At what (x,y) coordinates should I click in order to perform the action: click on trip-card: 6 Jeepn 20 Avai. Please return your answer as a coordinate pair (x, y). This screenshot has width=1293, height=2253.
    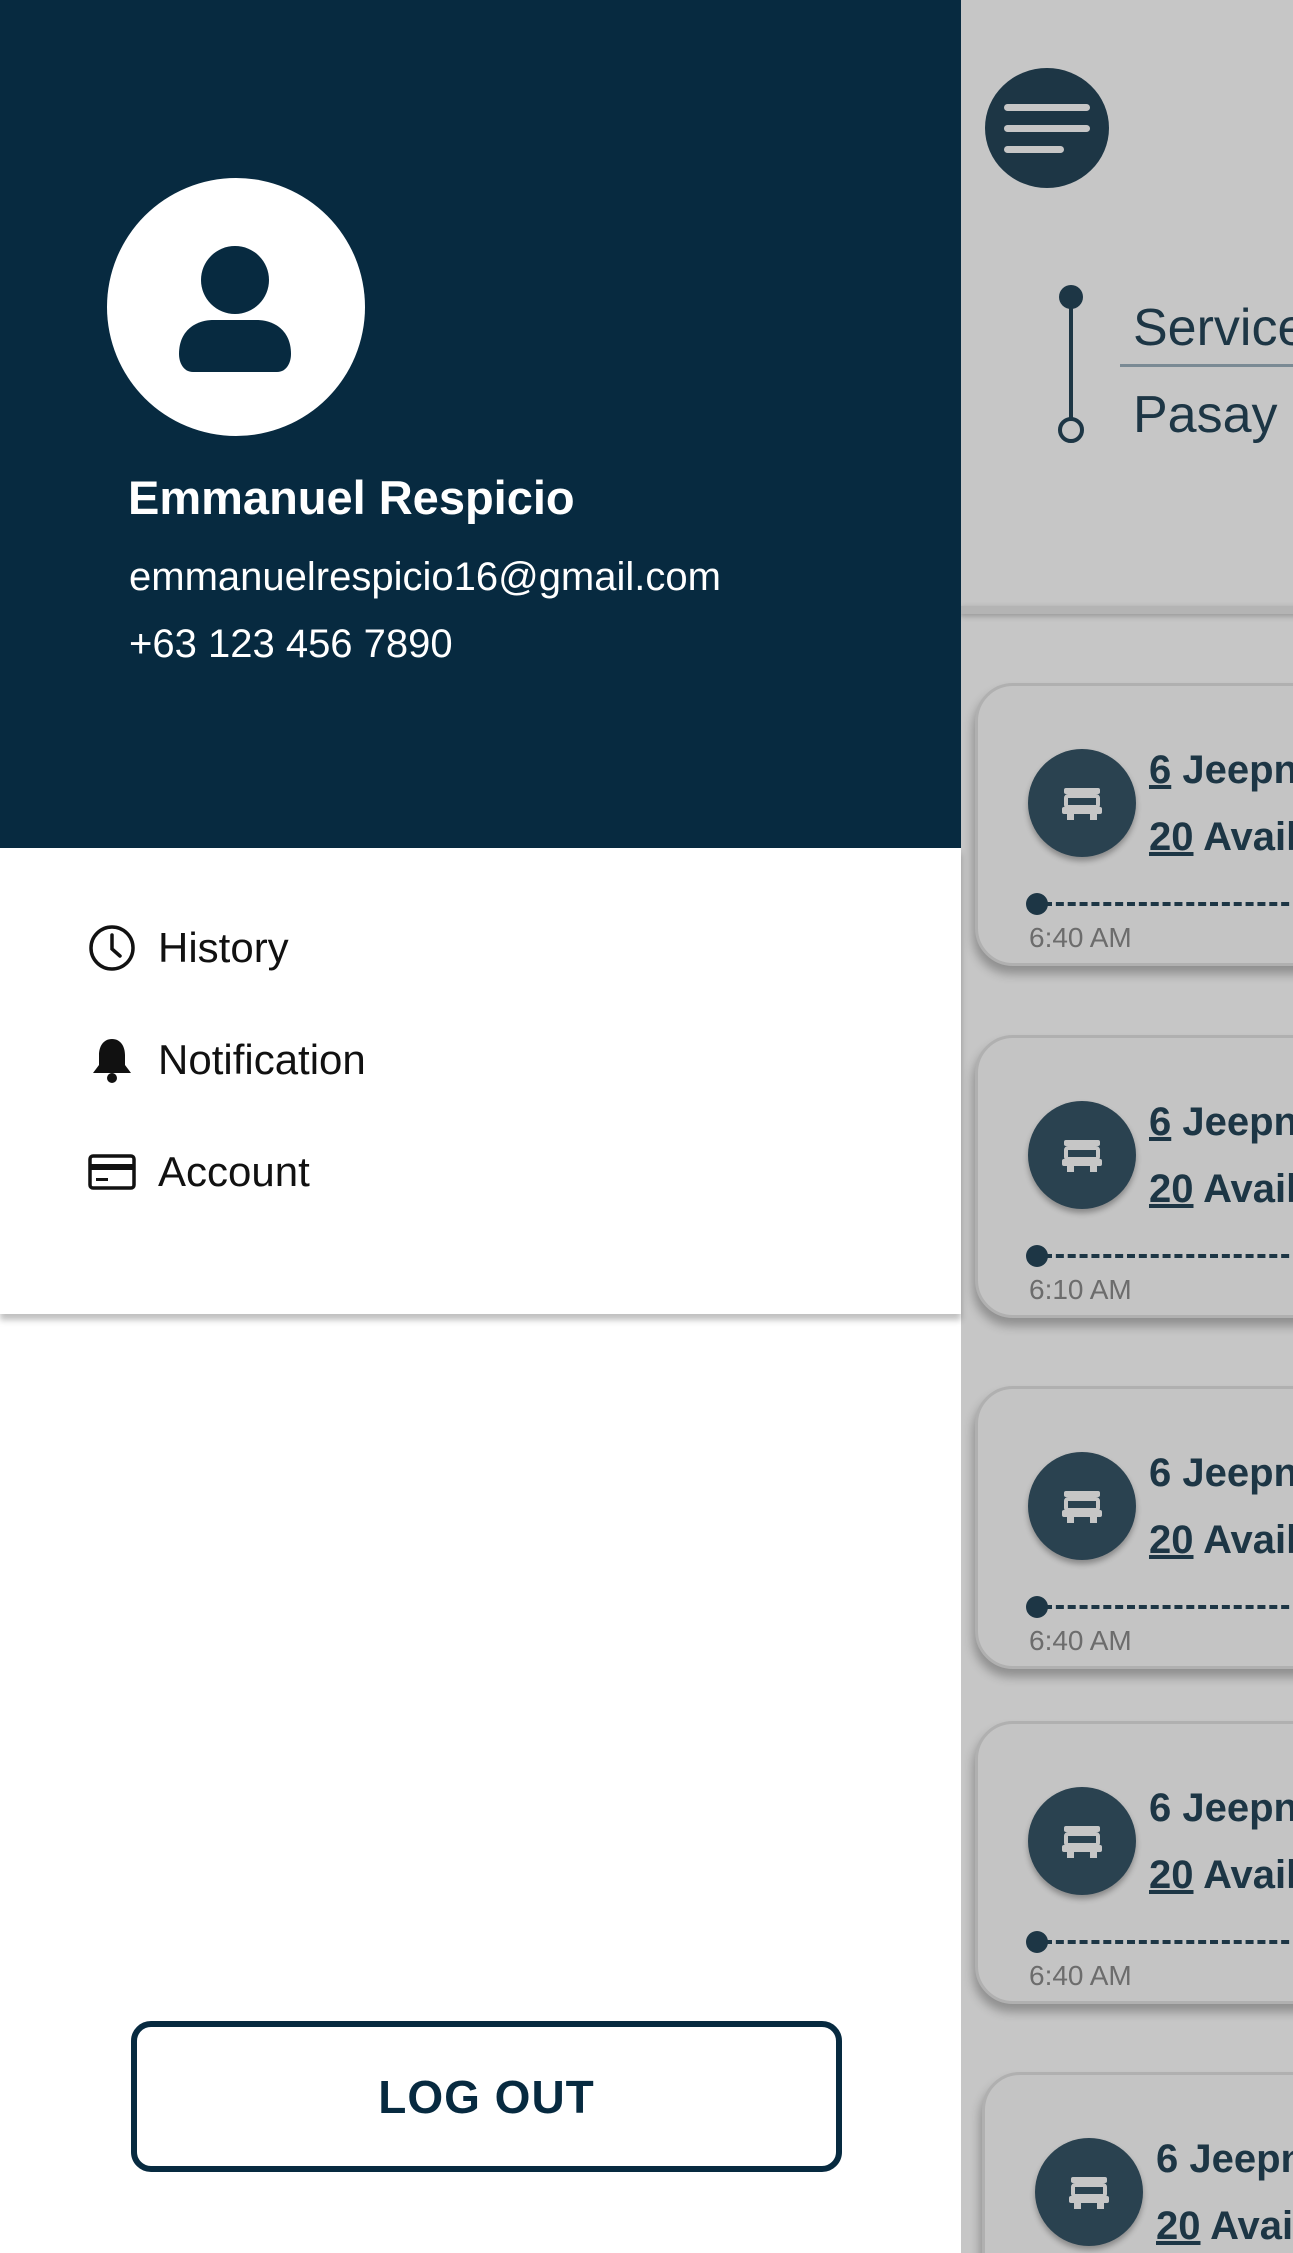
    Looking at the image, I should click on (1137, 2162).